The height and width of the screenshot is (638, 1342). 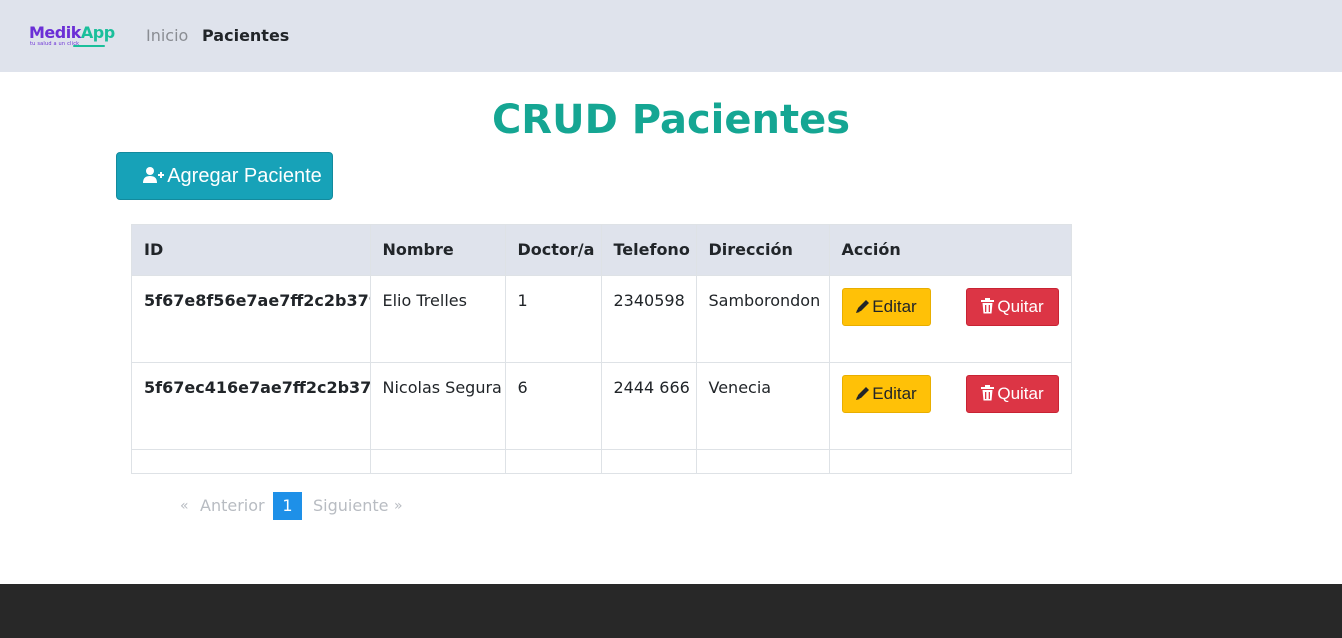 I want to click on pagination: « Anterior 1 Siguiente », so click(x=671, y=506).